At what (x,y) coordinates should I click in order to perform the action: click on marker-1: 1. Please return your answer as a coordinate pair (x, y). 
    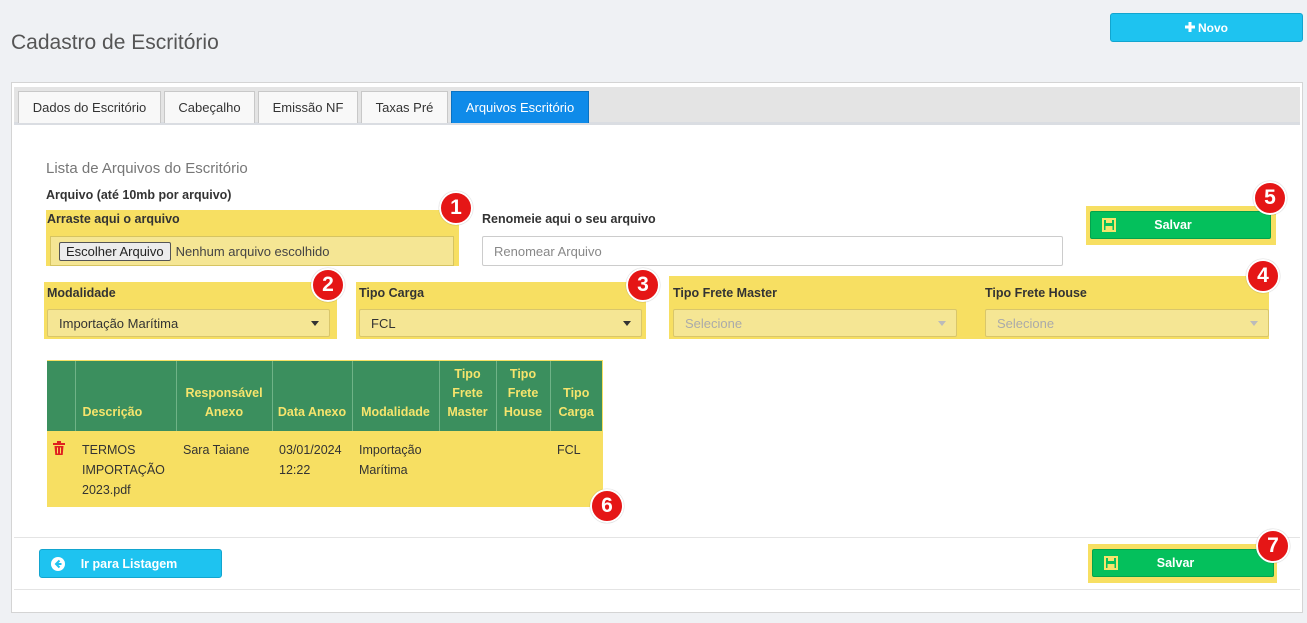
    Looking at the image, I should click on (456, 208).